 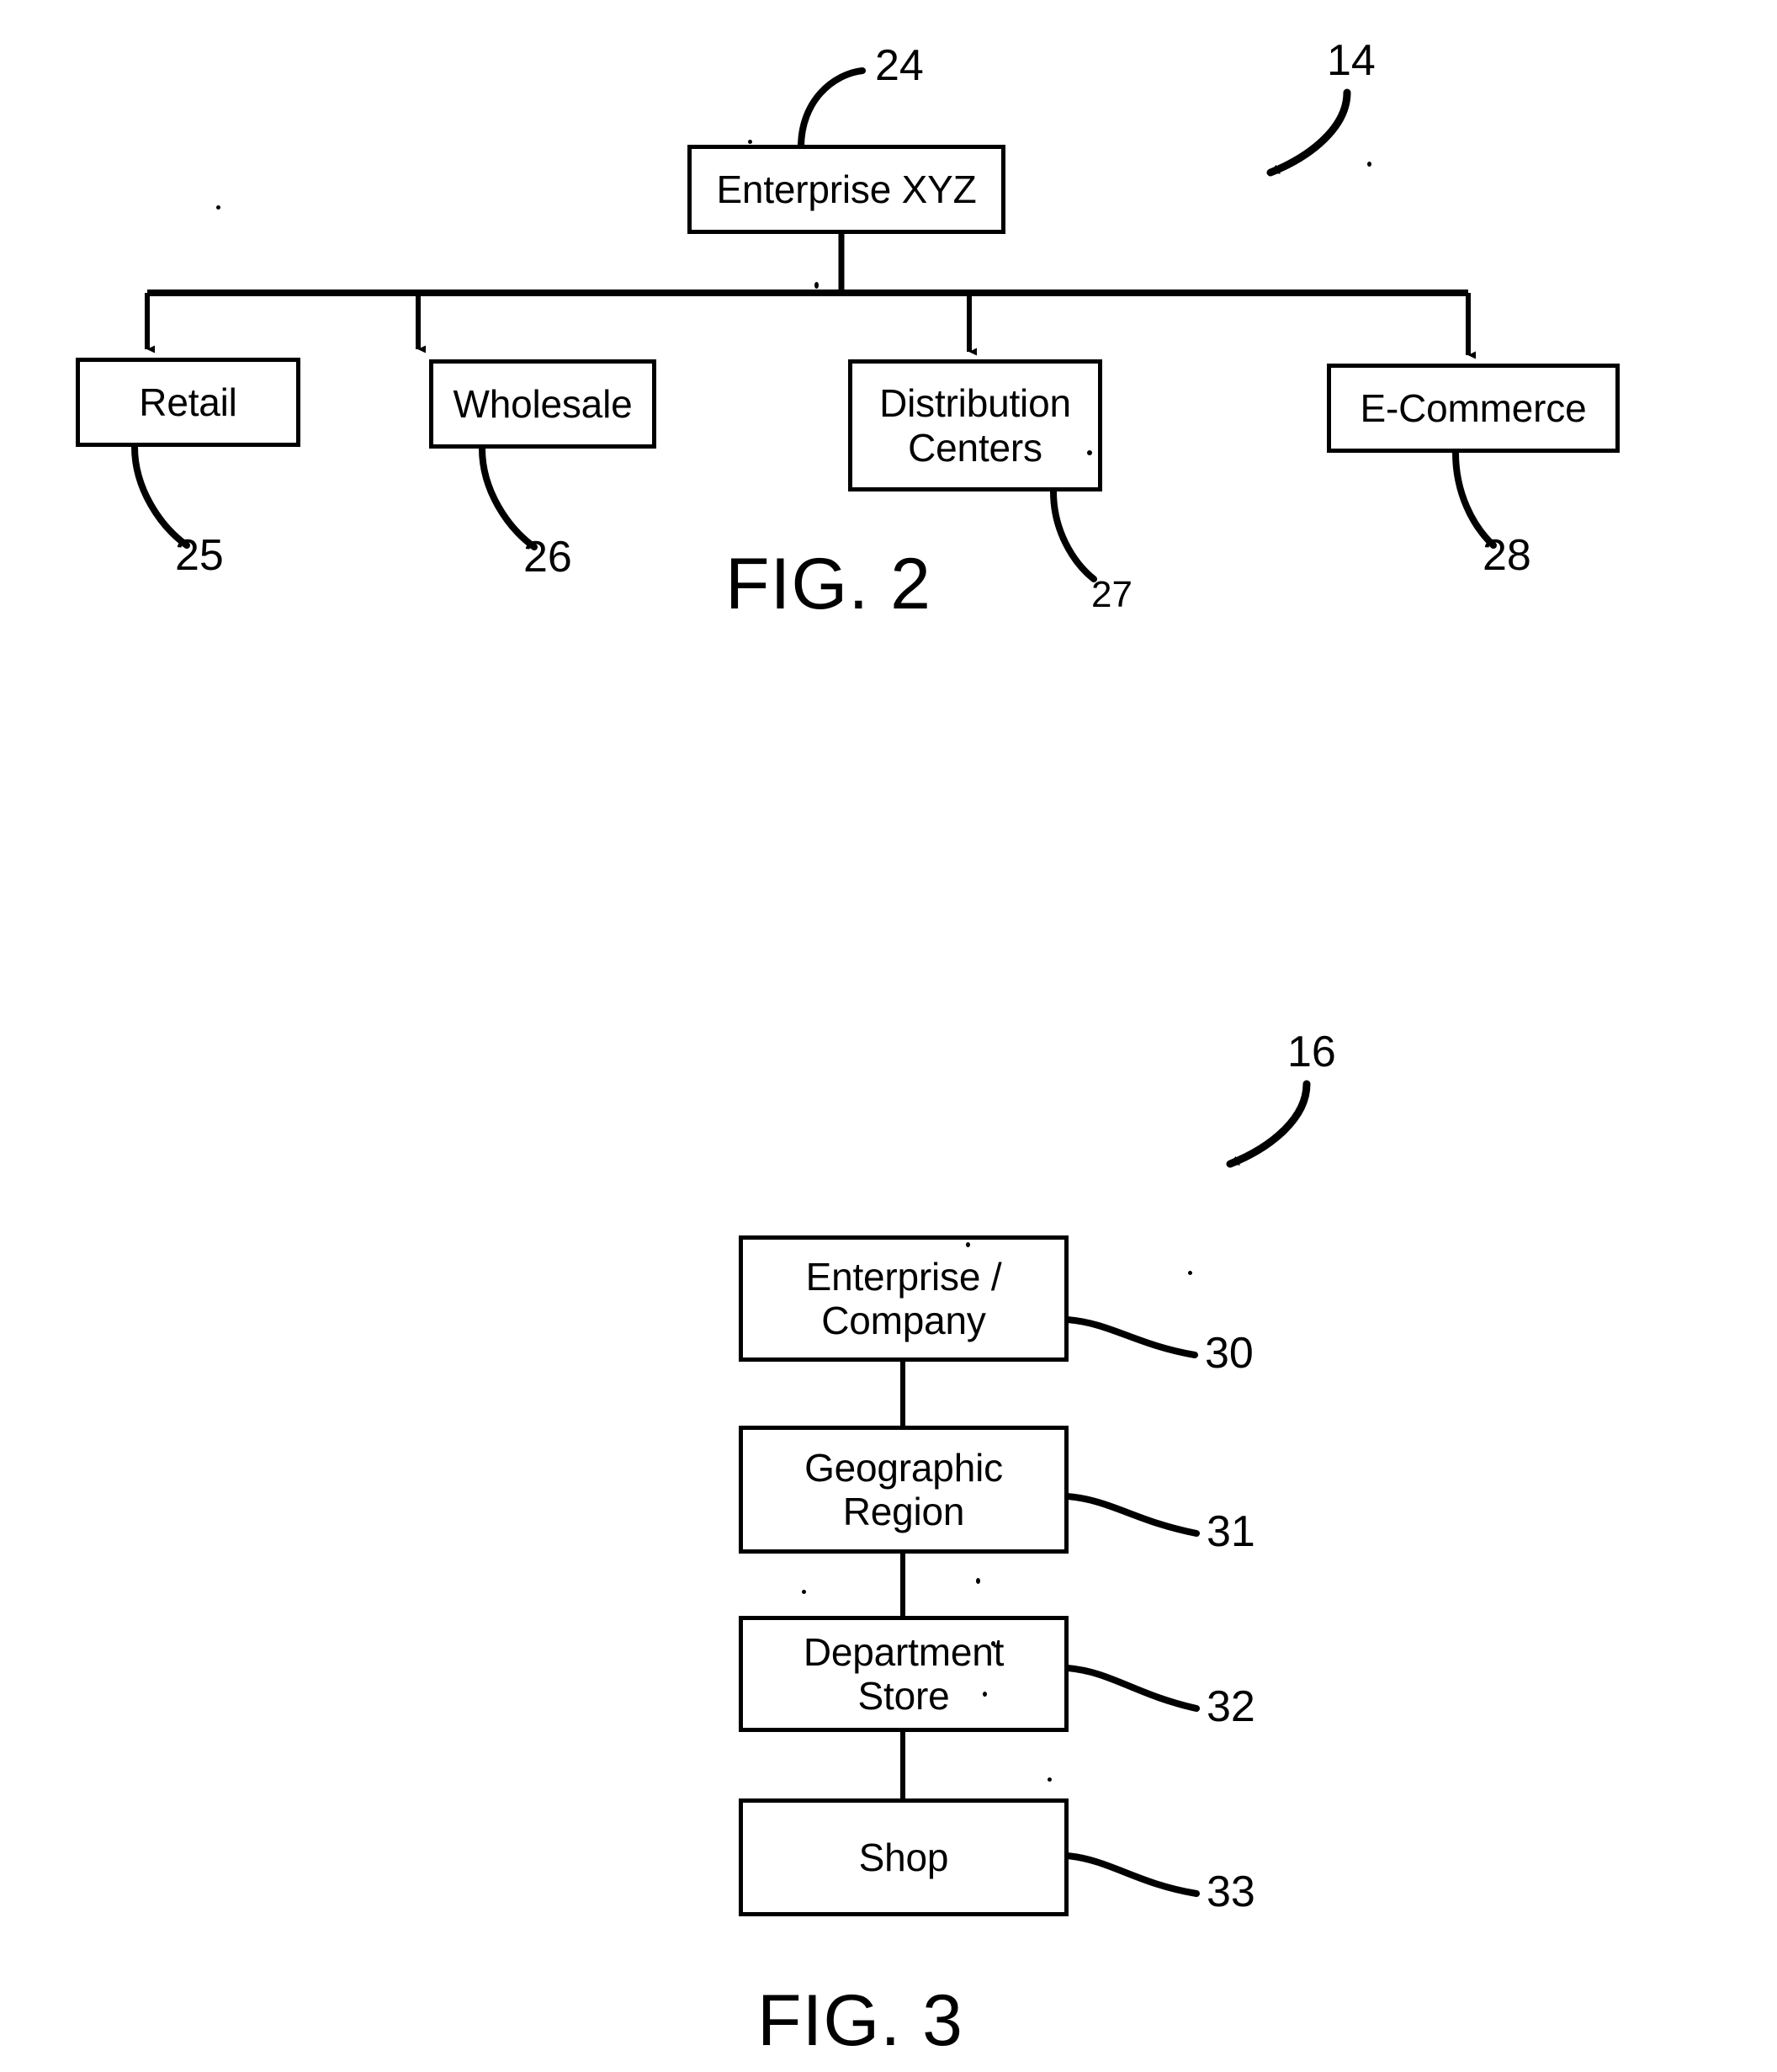 I want to click on node-label: Enterprise / Company, so click(x=904, y=1298).